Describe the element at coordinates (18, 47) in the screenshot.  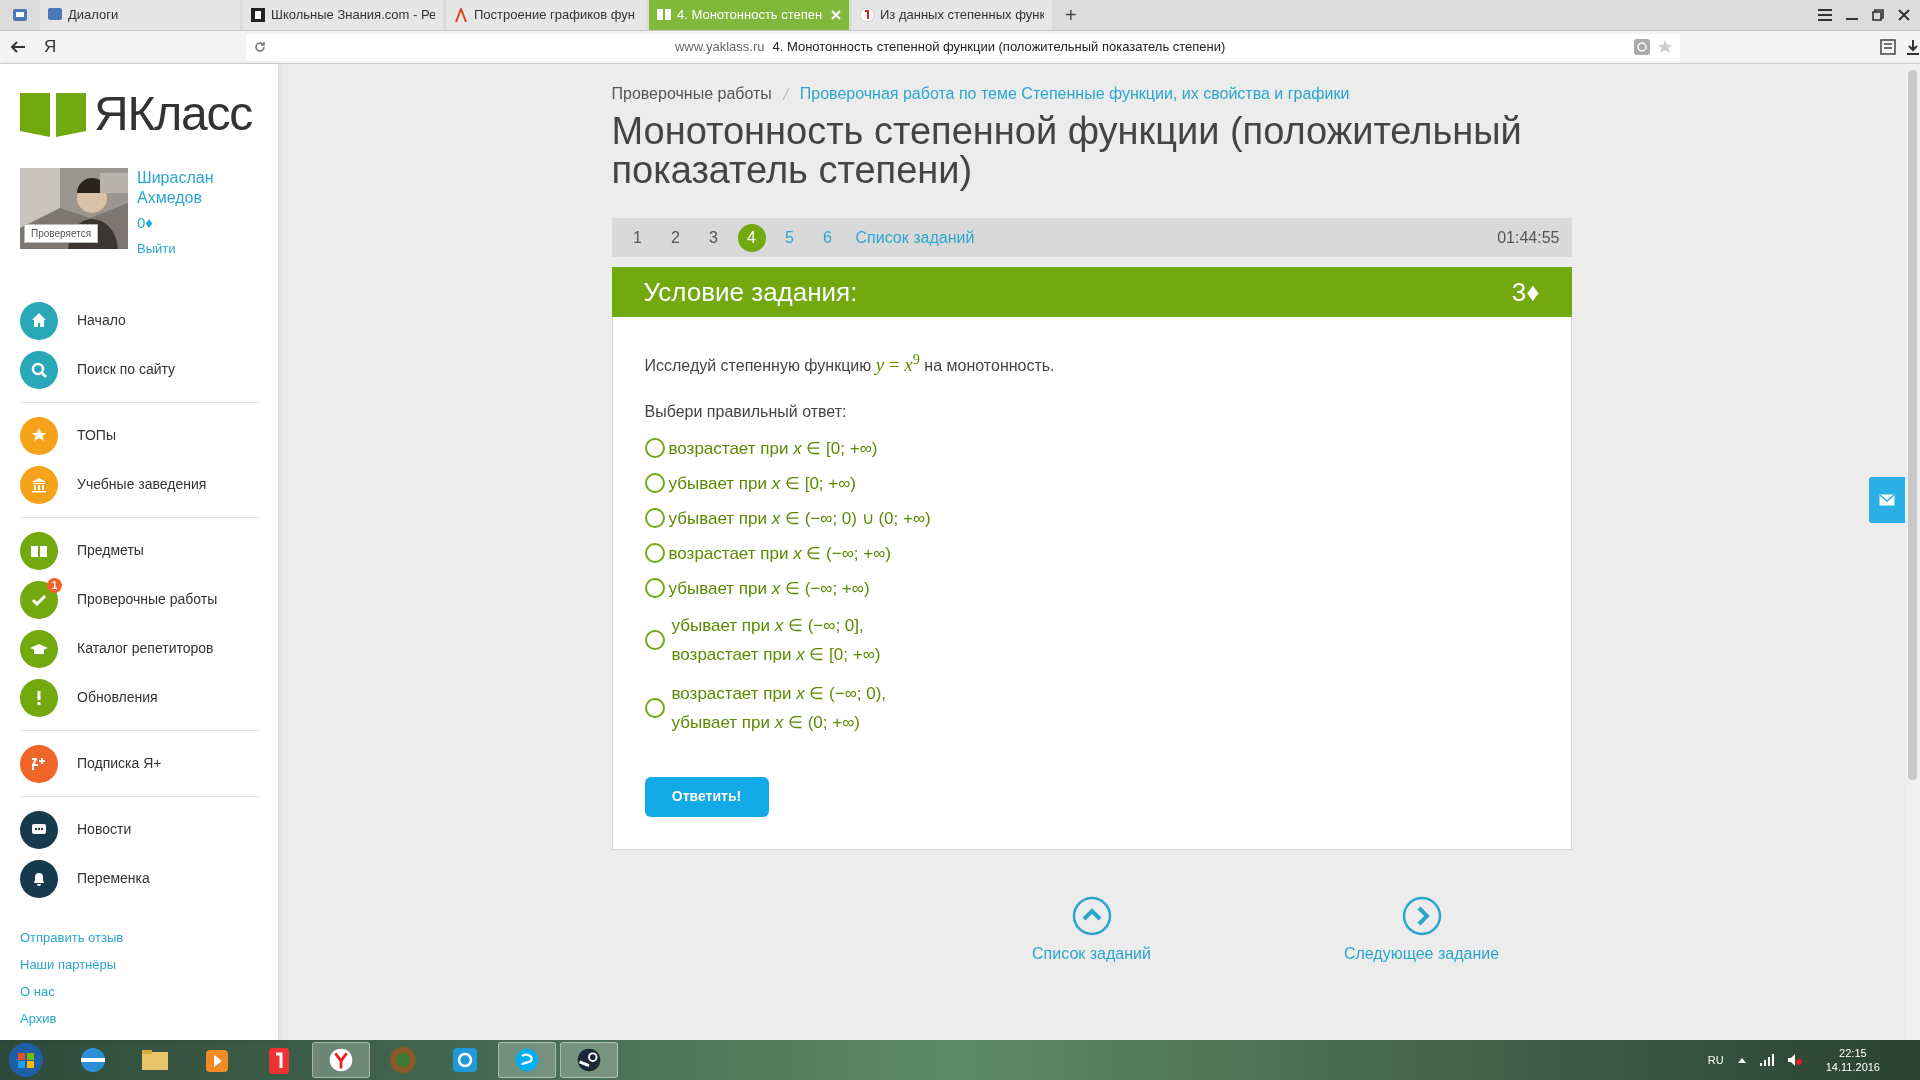
I see `back-icon` at that location.